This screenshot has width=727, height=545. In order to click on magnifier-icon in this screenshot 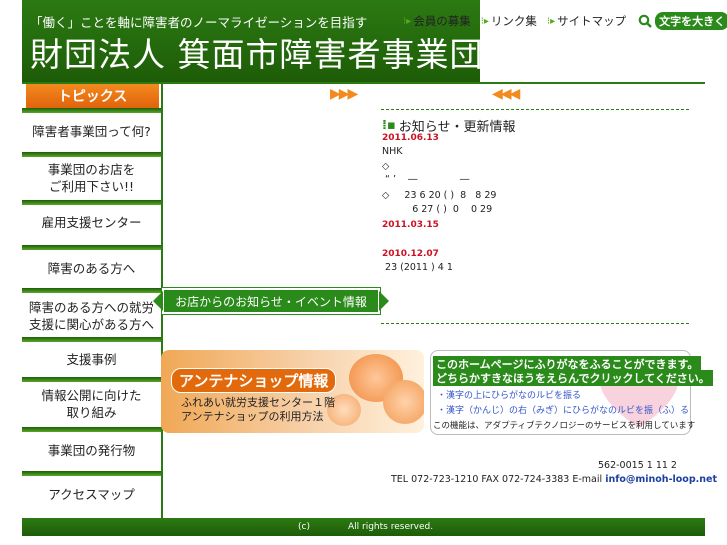, I will do `click(645, 21)`.